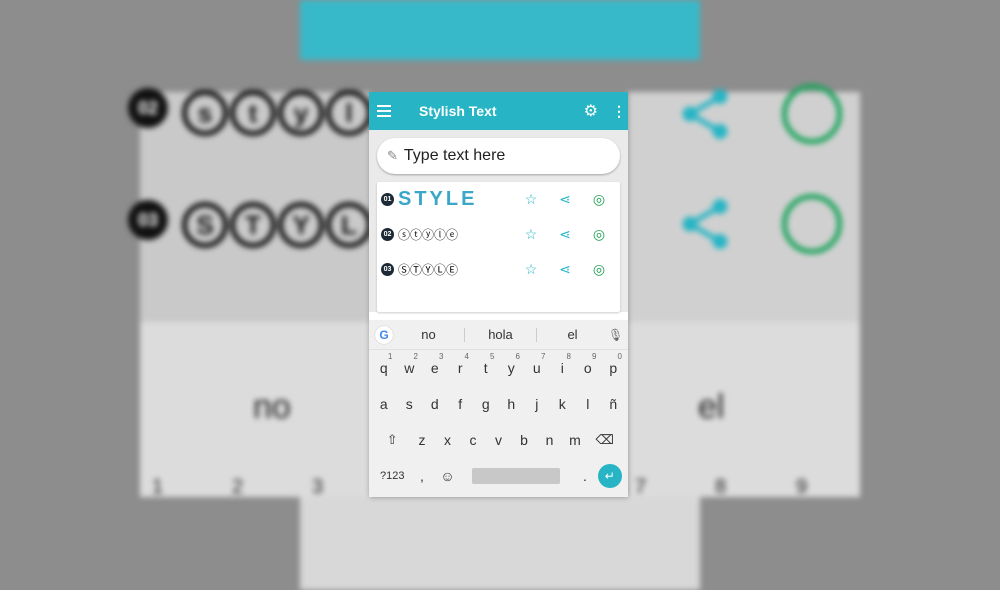 The width and height of the screenshot is (1000, 590). I want to click on comma-key: ,, so click(422, 476).